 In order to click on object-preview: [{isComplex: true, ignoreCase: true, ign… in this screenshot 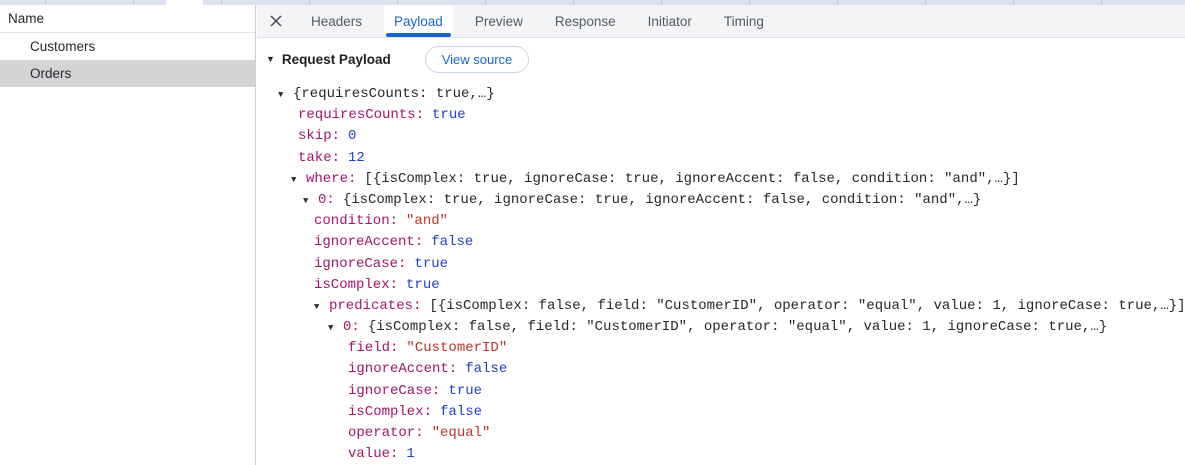, I will do `click(692, 178)`.